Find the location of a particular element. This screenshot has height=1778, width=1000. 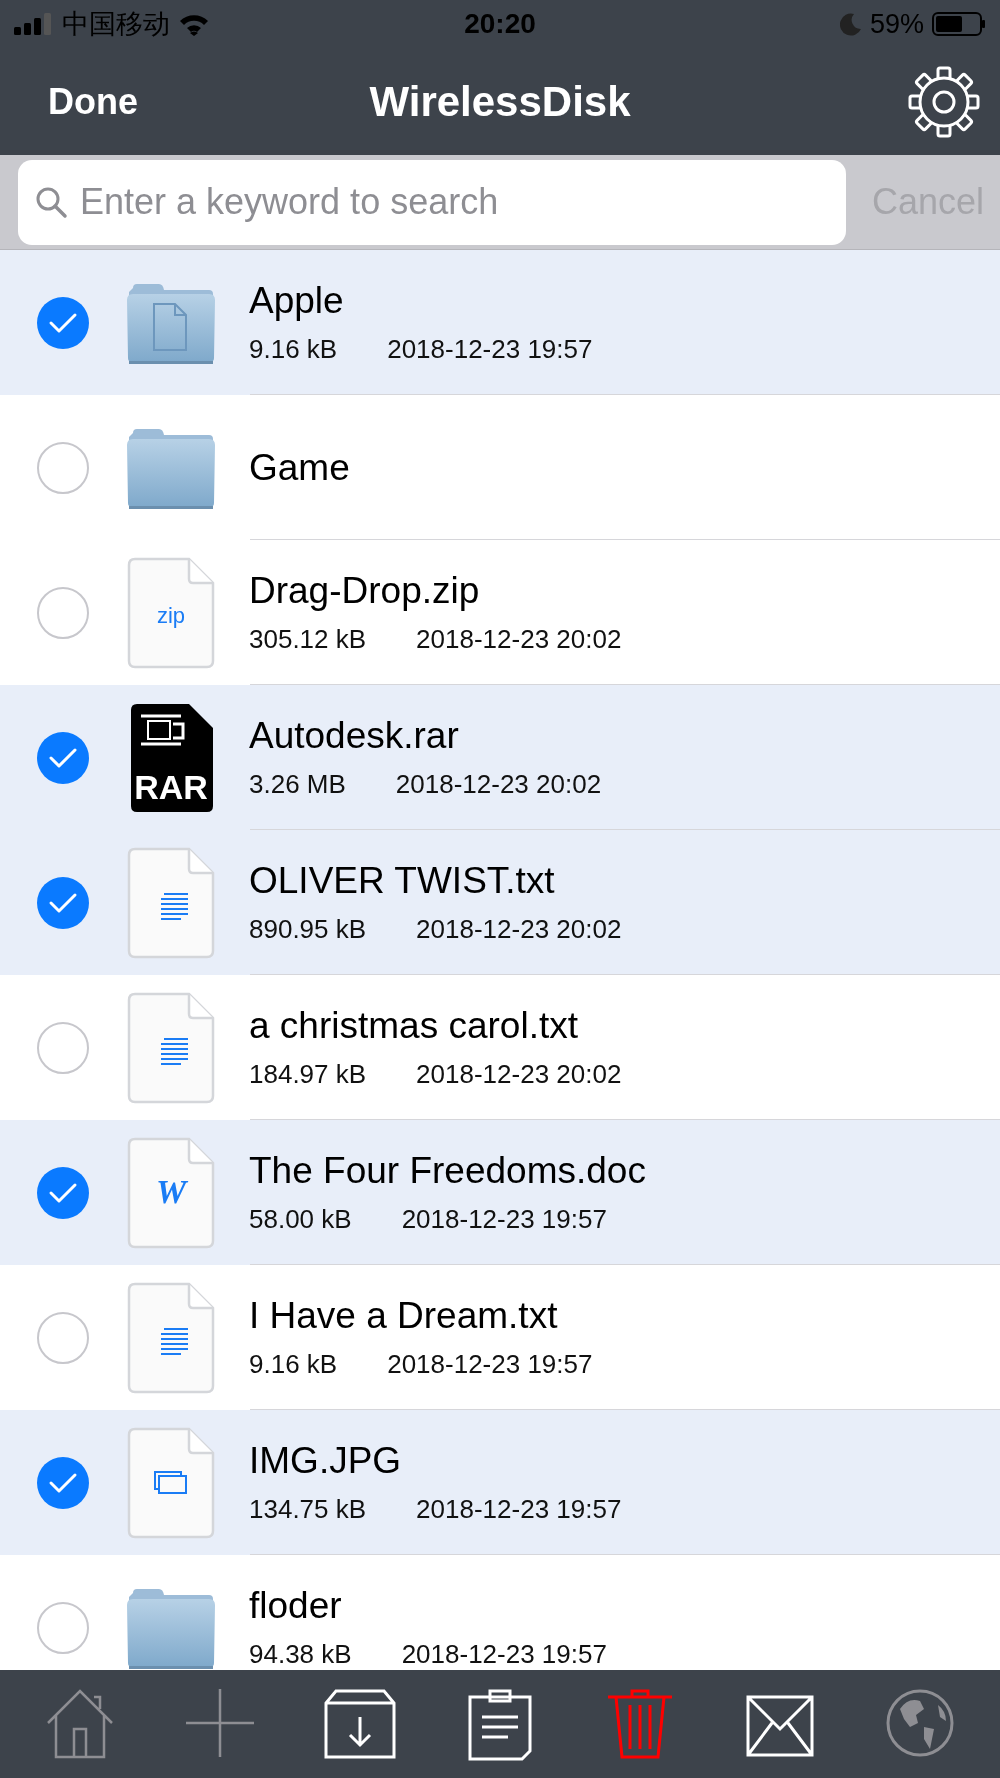

status-time: 20:20 is located at coordinates (500, 24).